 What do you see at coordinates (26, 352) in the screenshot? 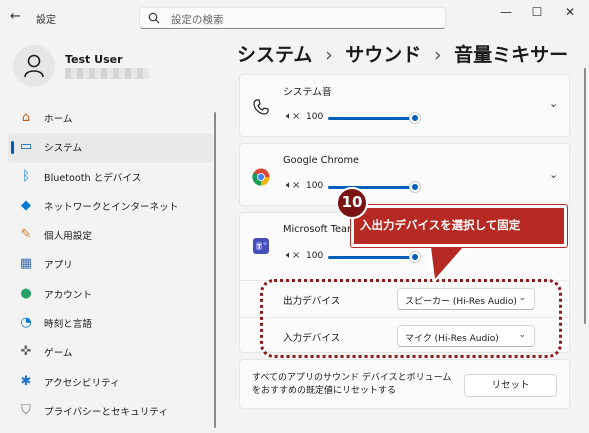
I see `gamepad-icon: ✜` at bounding box center [26, 352].